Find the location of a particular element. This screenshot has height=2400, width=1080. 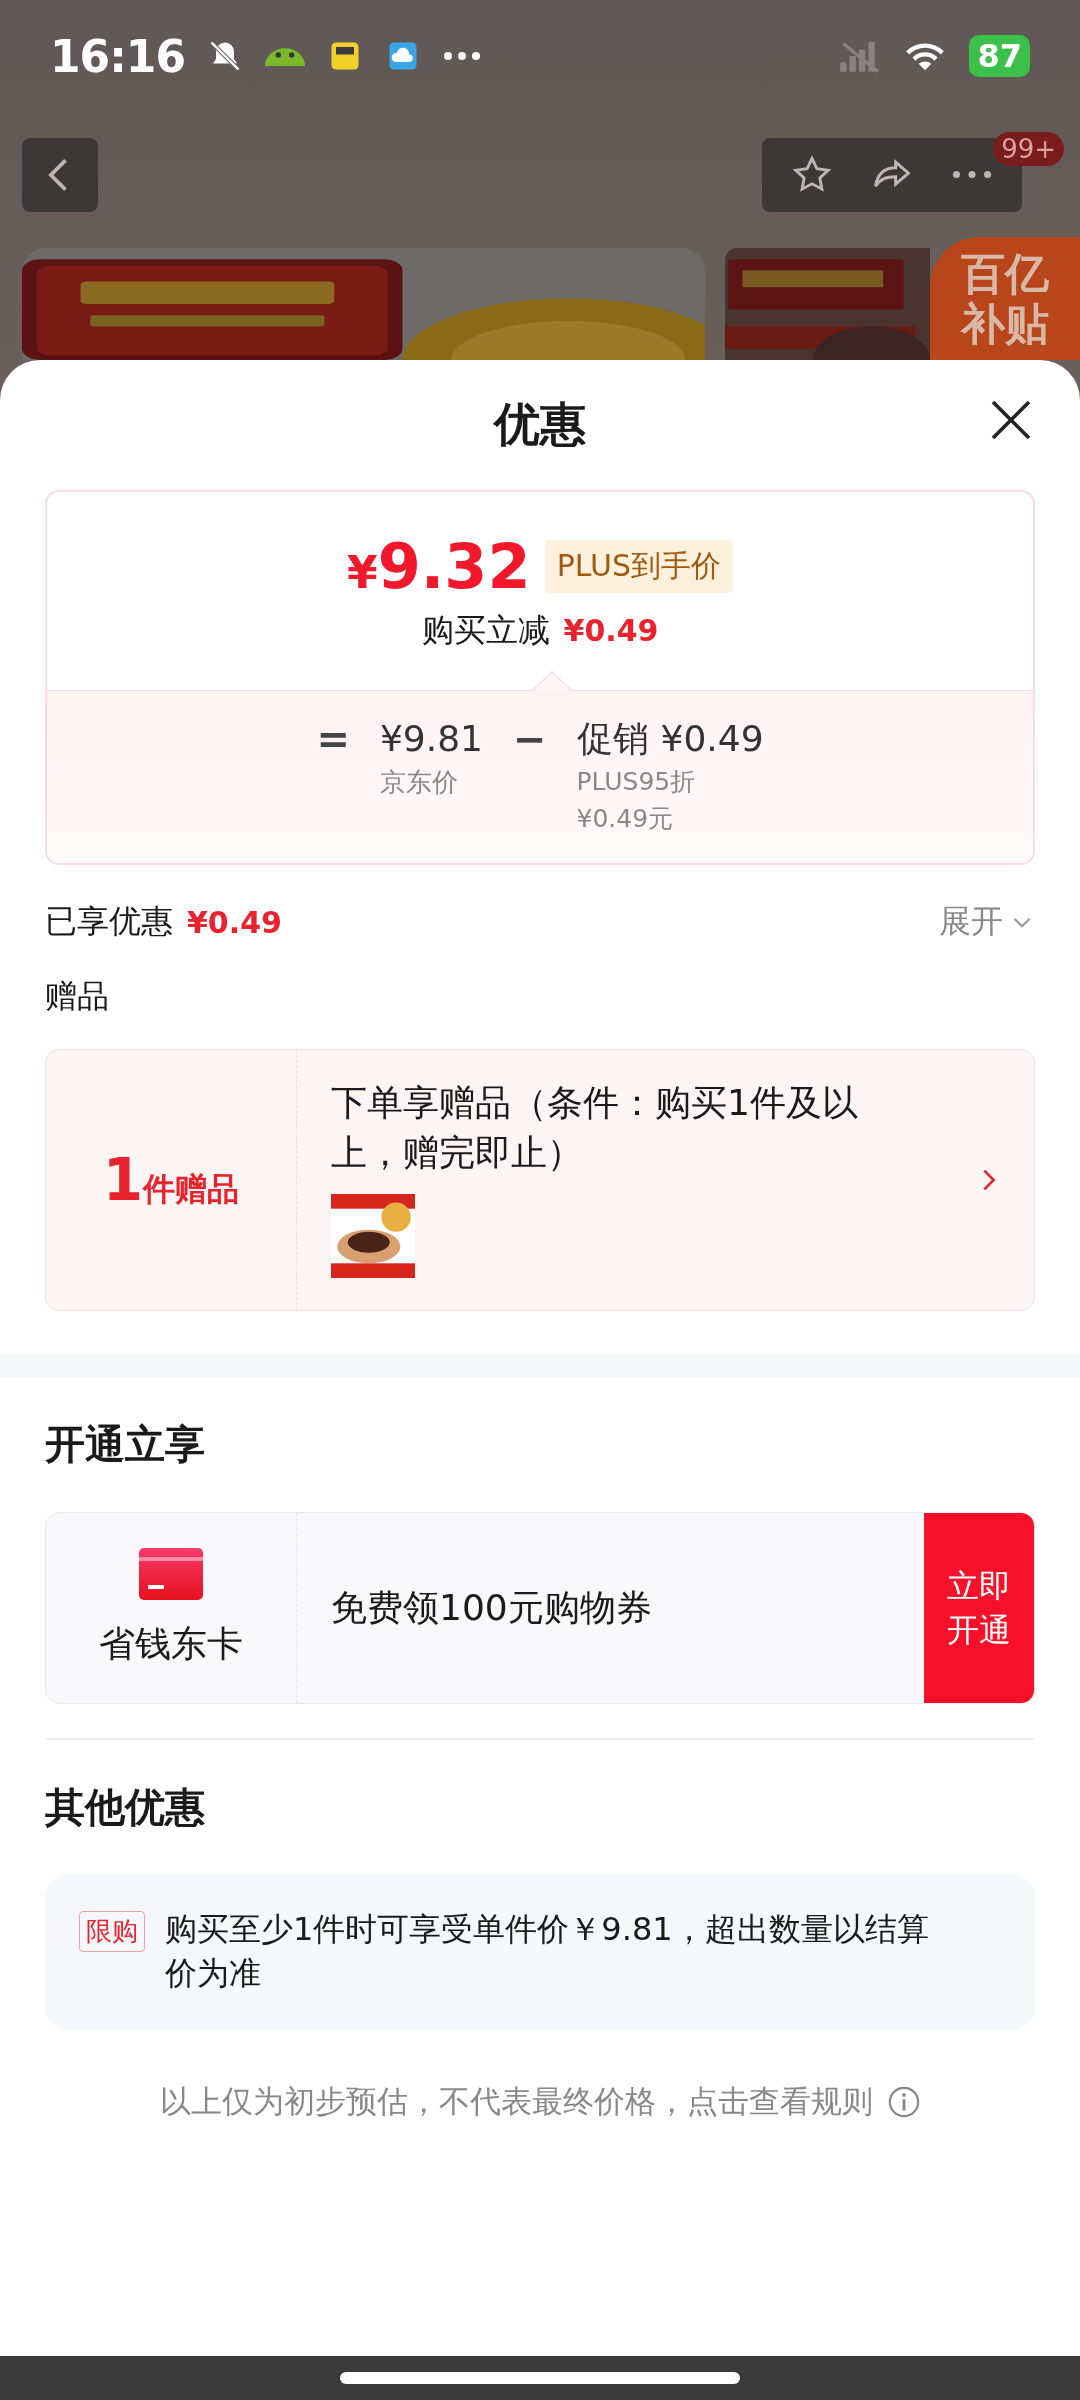

gift-description: 下单享赠品（条件：购买1件及以上，赠完即止） is located at coordinates (595, 1128).